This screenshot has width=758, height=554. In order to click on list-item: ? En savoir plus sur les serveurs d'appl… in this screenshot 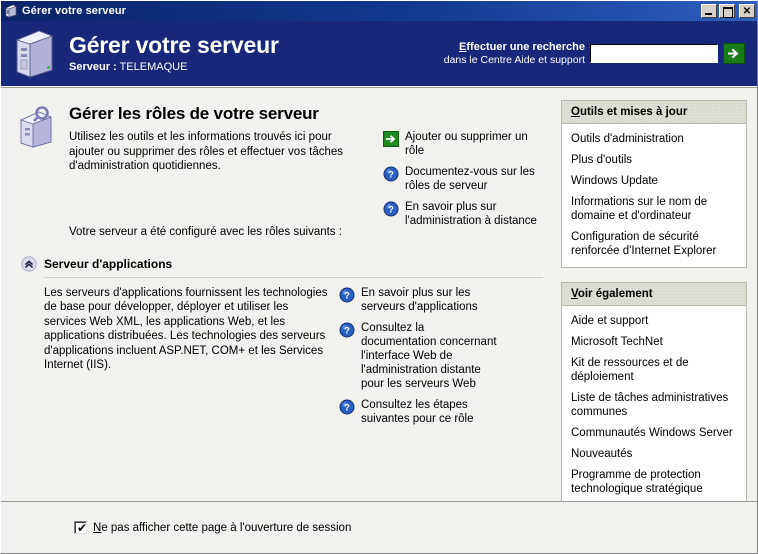, I will do `click(419, 300)`.